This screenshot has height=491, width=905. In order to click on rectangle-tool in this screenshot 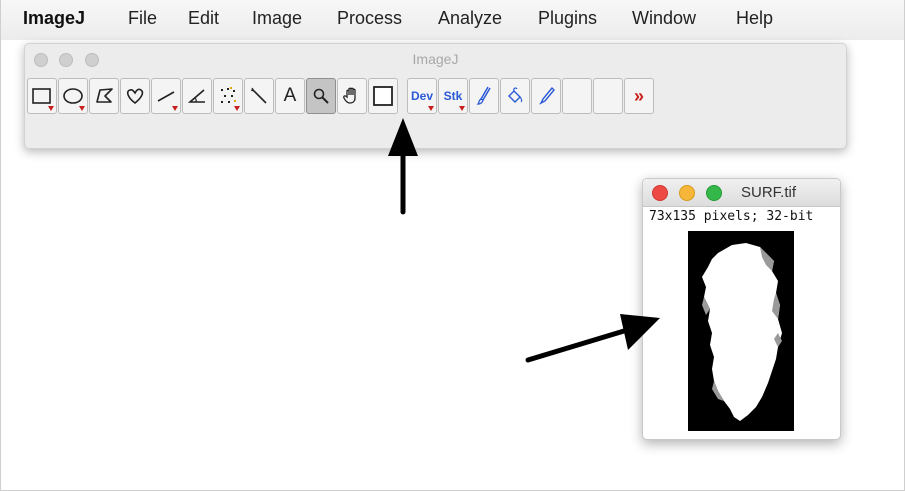, I will do `click(42, 96)`.